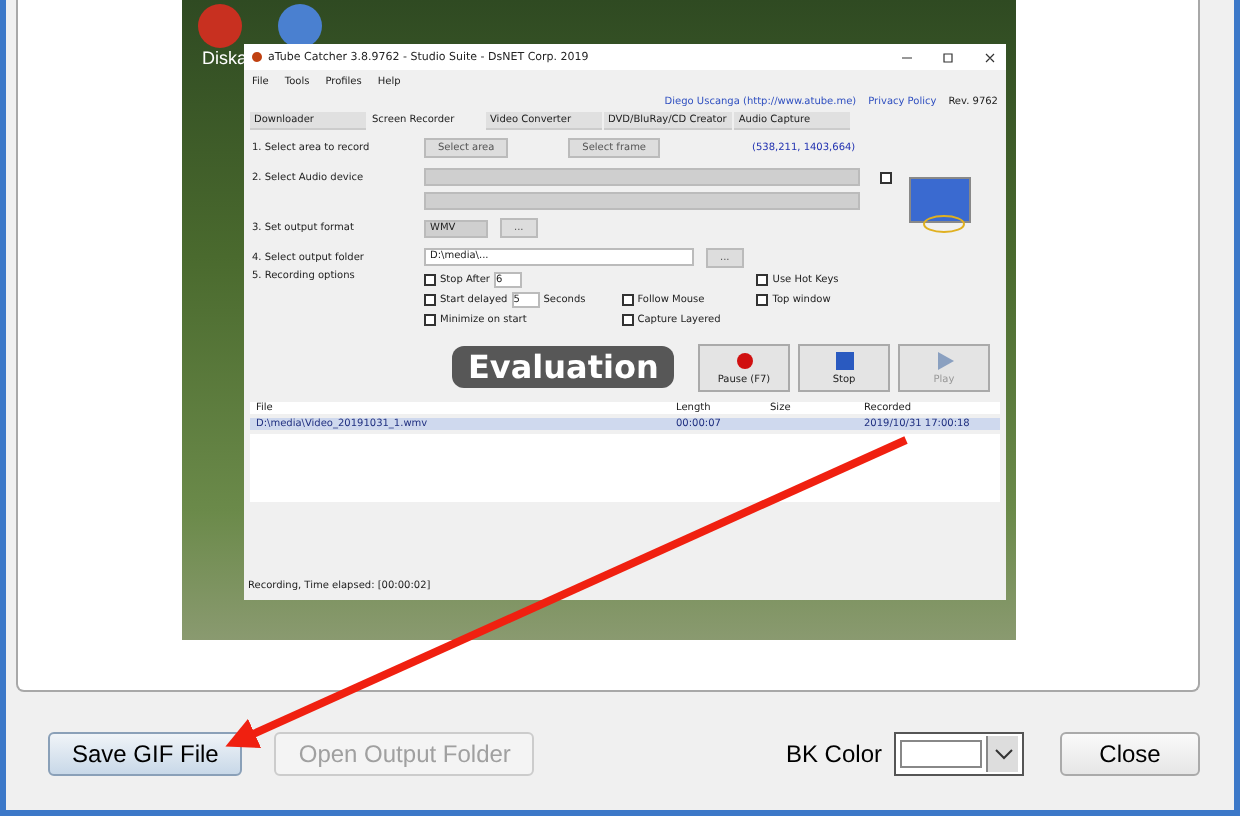 Image resolution: width=1240 pixels, height=816 pixels. I want to click on color-dropdown, so click(959, 754).